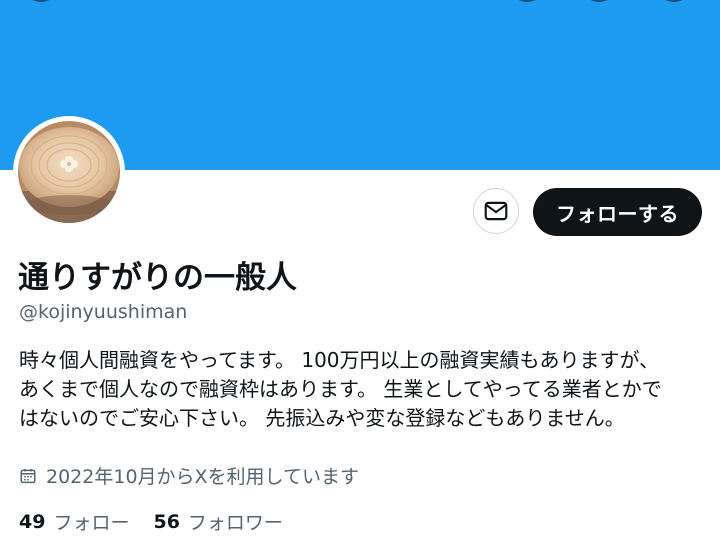  What do you see at coordinates (91, 523) in the screenshot?
I see `following-label: フォロー` at bounding box center [91, 523].